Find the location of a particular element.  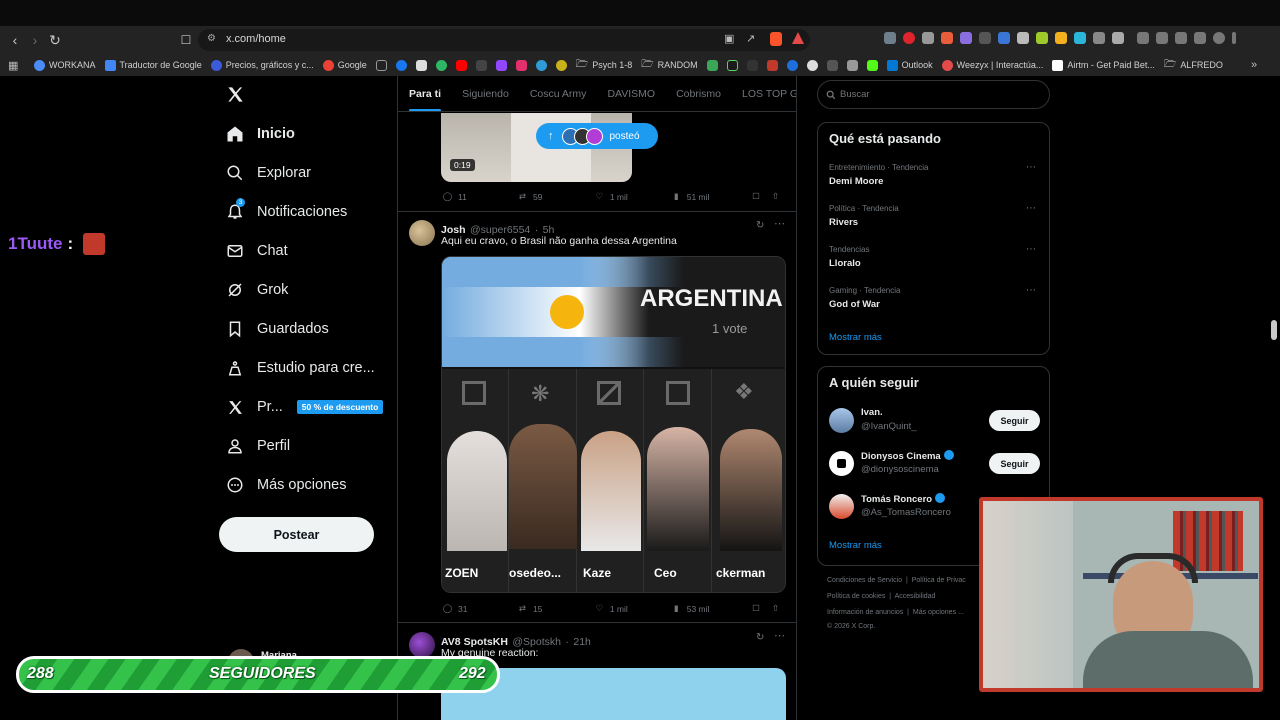

bookmark-folder: 🗁 Psych 1-8 is located at coordinates (604, 65).